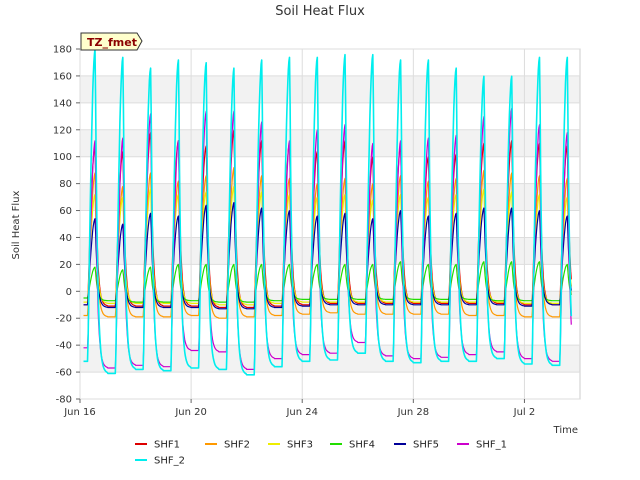 Image resolution: width=640 pixels, height=480 pixels. Describe the element at coordinates (64, 400) in the screenshot. I see `y-tick-label: -80` at that location.